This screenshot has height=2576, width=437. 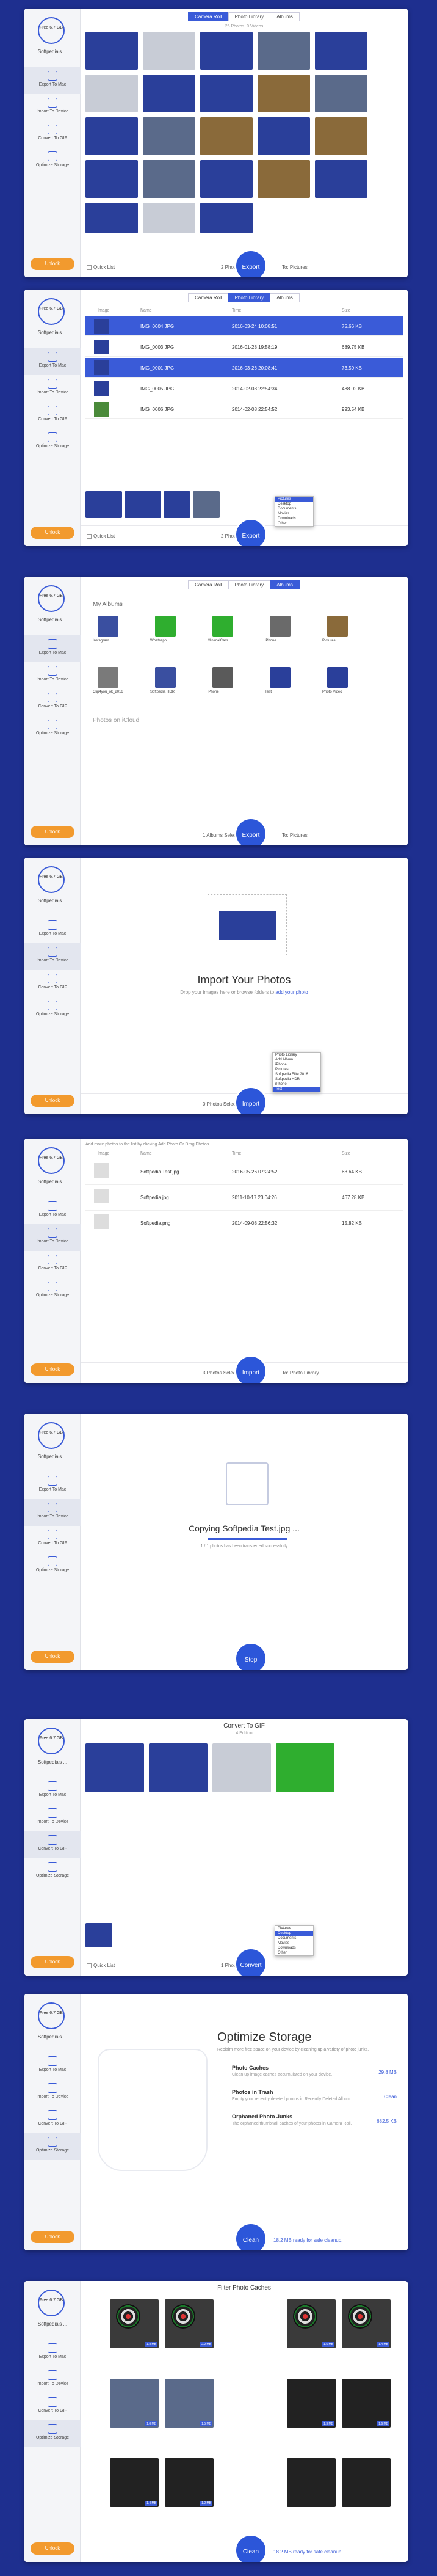 What do you see at coordinates (143, 505) in the screenshot?
I see `photo-strip-thumb` at bounding box center [143, 505].